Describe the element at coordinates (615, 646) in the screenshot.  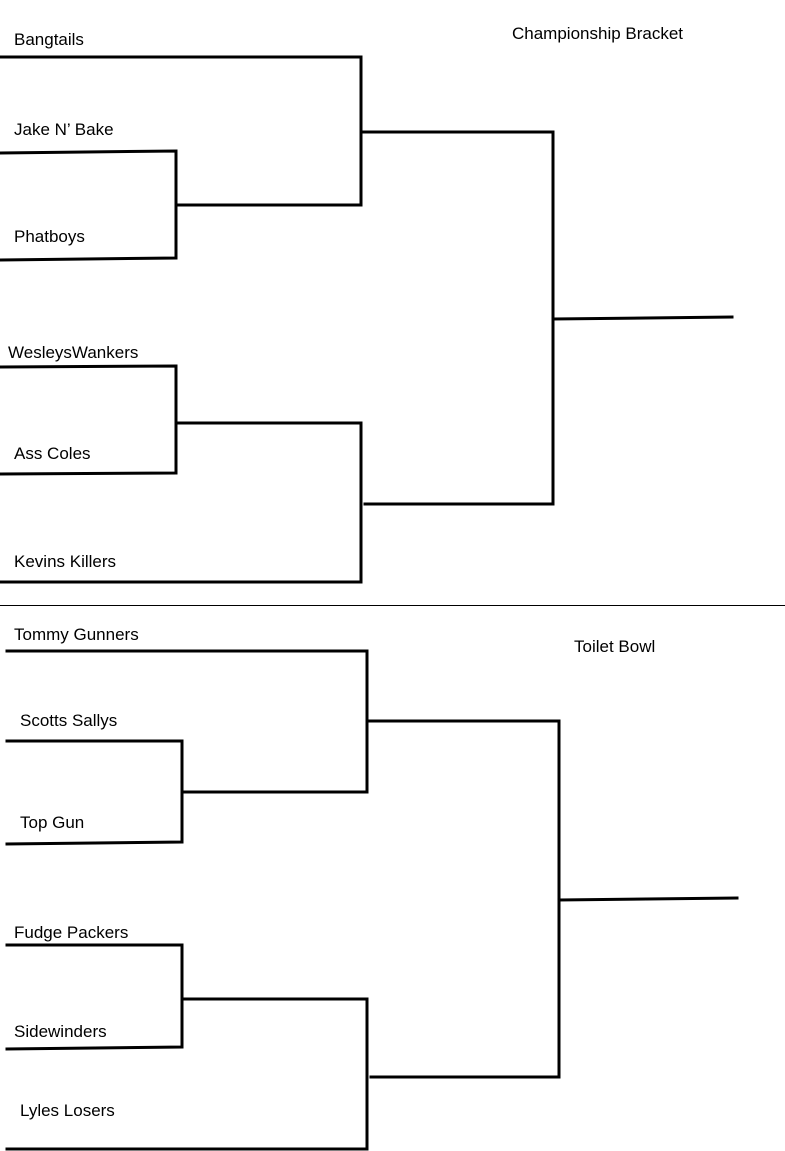
I see `toilet-bowl-title: Toilet Bowl` at that location.